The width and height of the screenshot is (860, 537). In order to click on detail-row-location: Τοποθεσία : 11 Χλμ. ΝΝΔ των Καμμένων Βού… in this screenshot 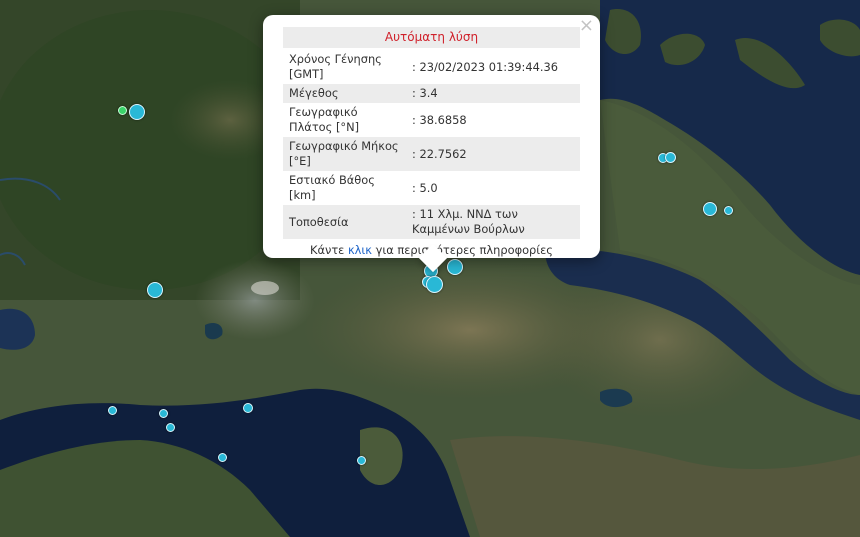, I will do `click(431, 222)`.